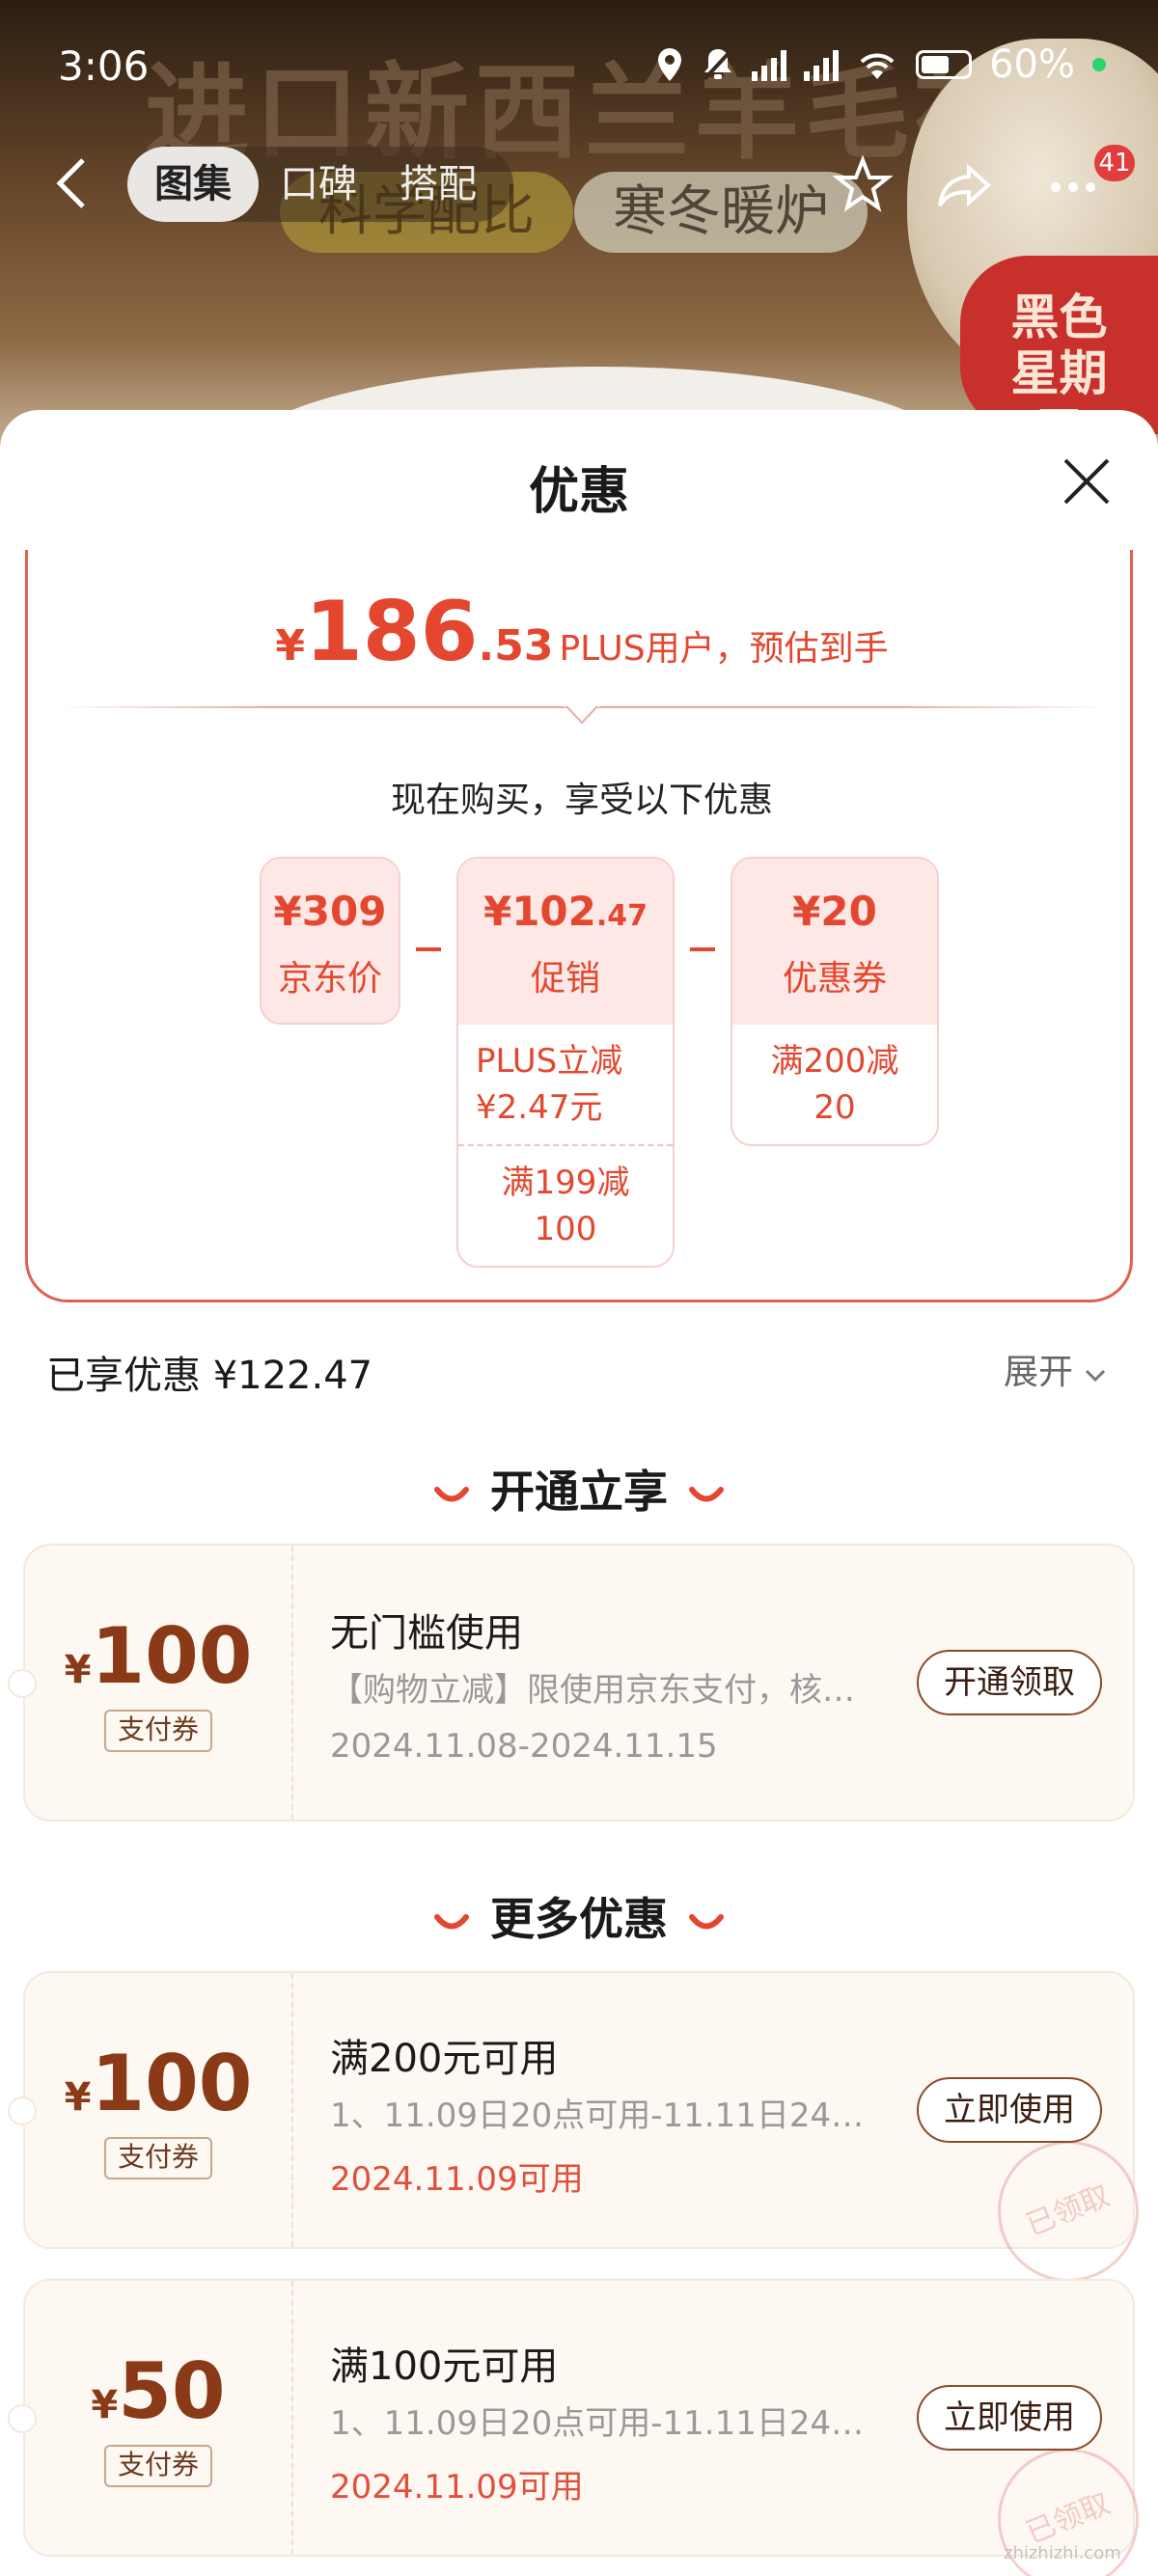  I want to click on coupon-title: 满100元可用, so click(444, 2366).